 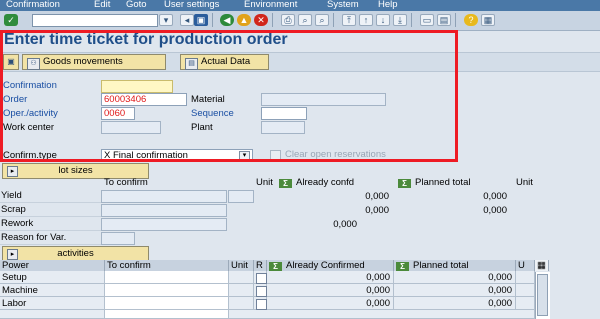 What do you see at coordinates (345, 224) in the screenshot?
I see `rework-already-value: 0,000` at bounding box center [345, 224].